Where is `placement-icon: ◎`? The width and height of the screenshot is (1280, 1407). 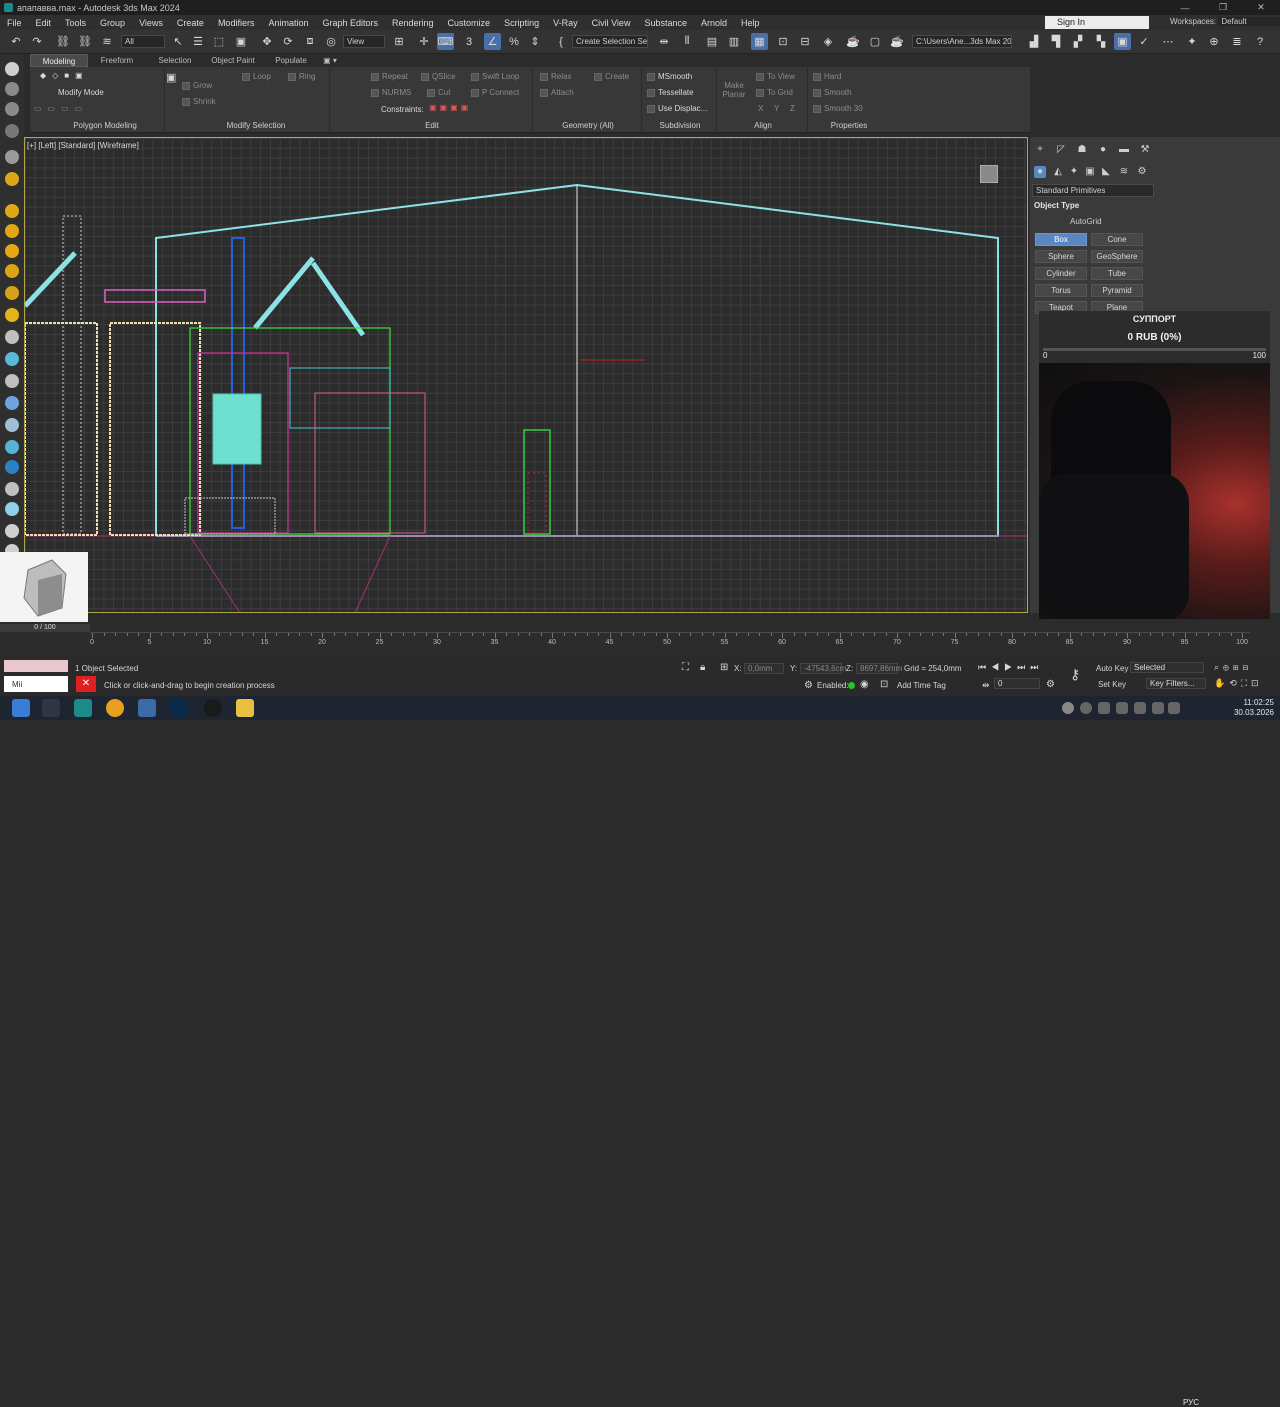
placement-icon: ◎ is located at coordinates (331, 41).